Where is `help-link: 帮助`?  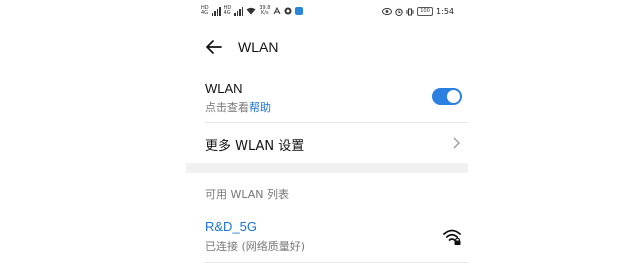
help-link: 帮助 is located at coordinates (260, 107).